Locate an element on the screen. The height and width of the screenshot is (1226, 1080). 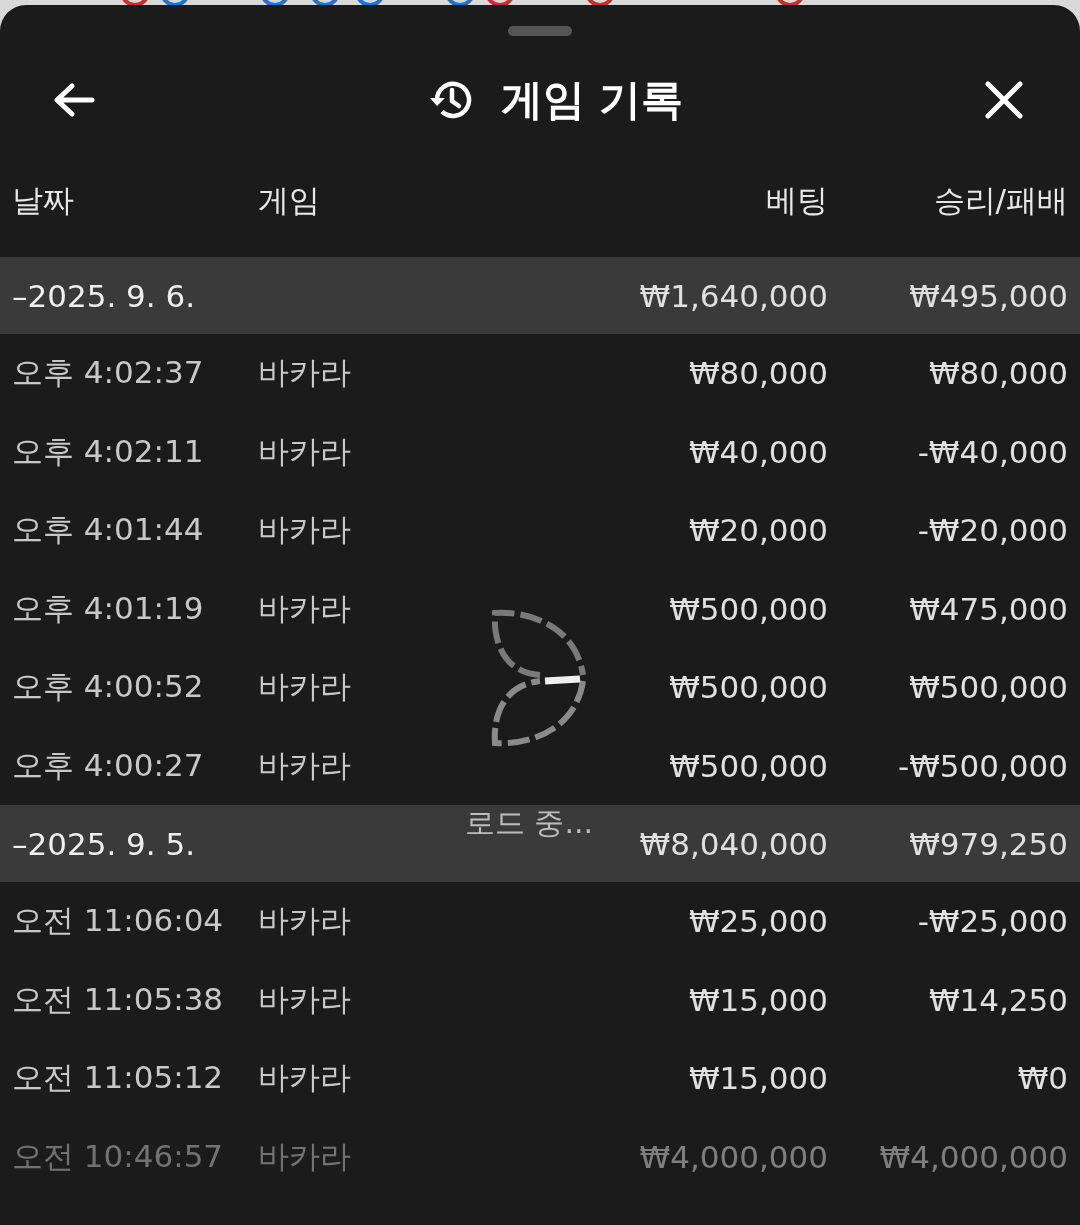
group-date: –2025. 9. 6. is located at coordinates (104, 295).